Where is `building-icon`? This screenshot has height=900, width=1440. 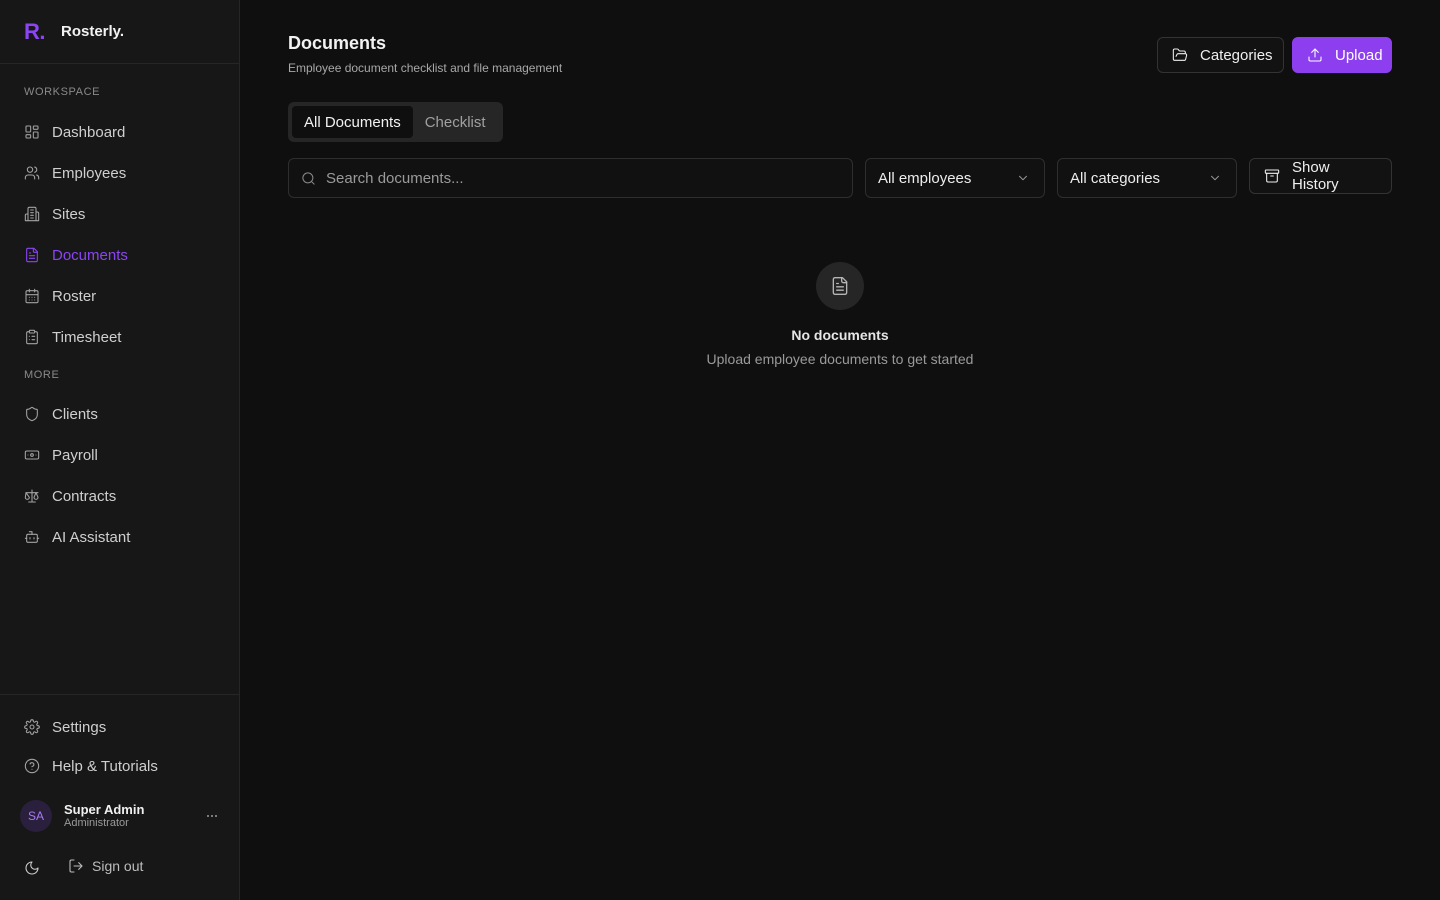 building-icon is located at coordinates (32, 214).